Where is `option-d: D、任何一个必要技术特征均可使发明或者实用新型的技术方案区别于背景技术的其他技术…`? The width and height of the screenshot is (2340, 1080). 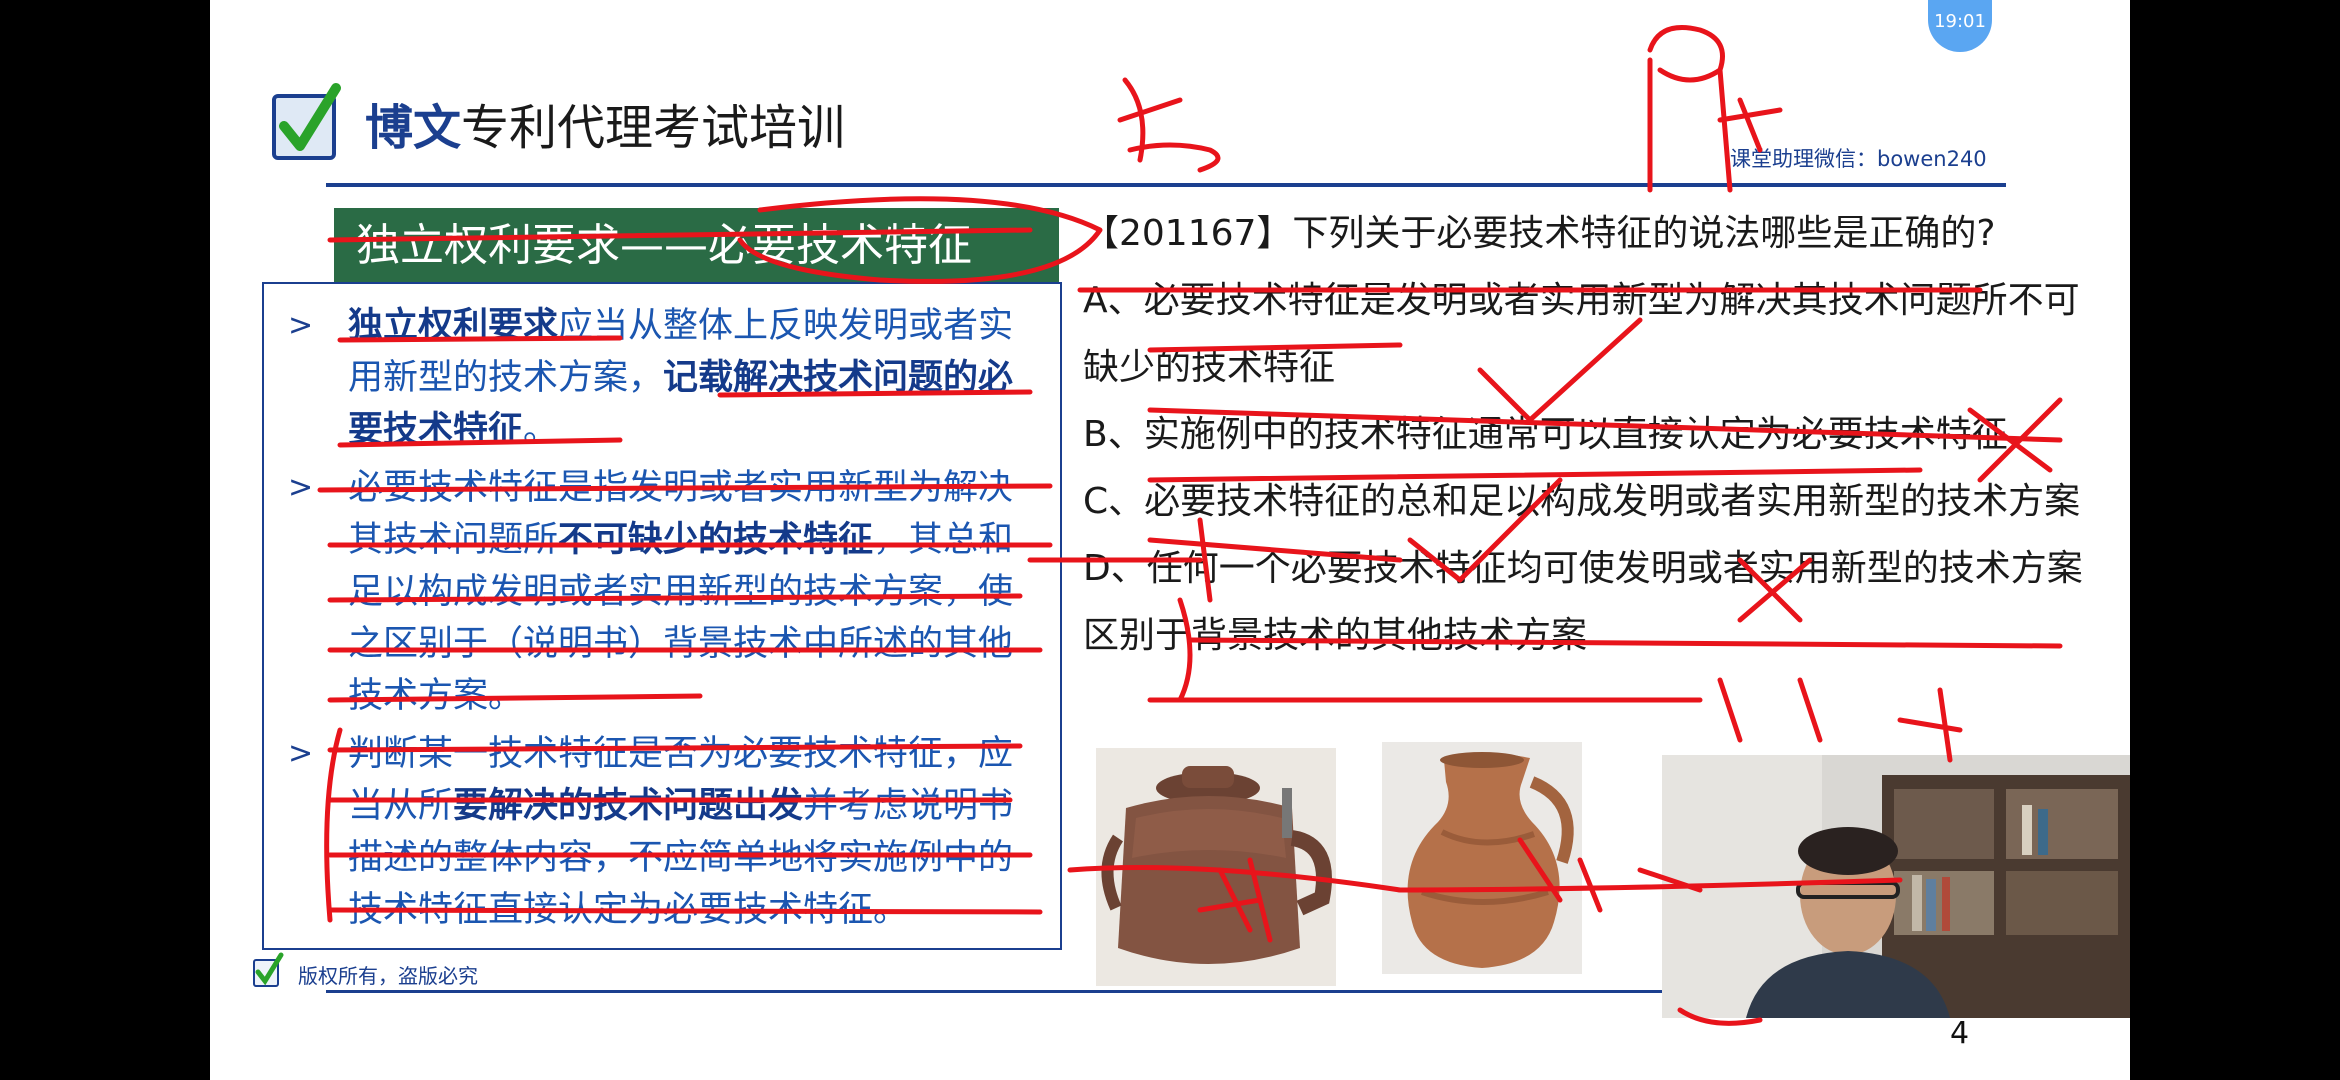 option-d: D、任何一个必要技术特征均可使发明或者实用新型的技术方案区别于背景技术的其他技术… is located at coordinates (1583, 602).